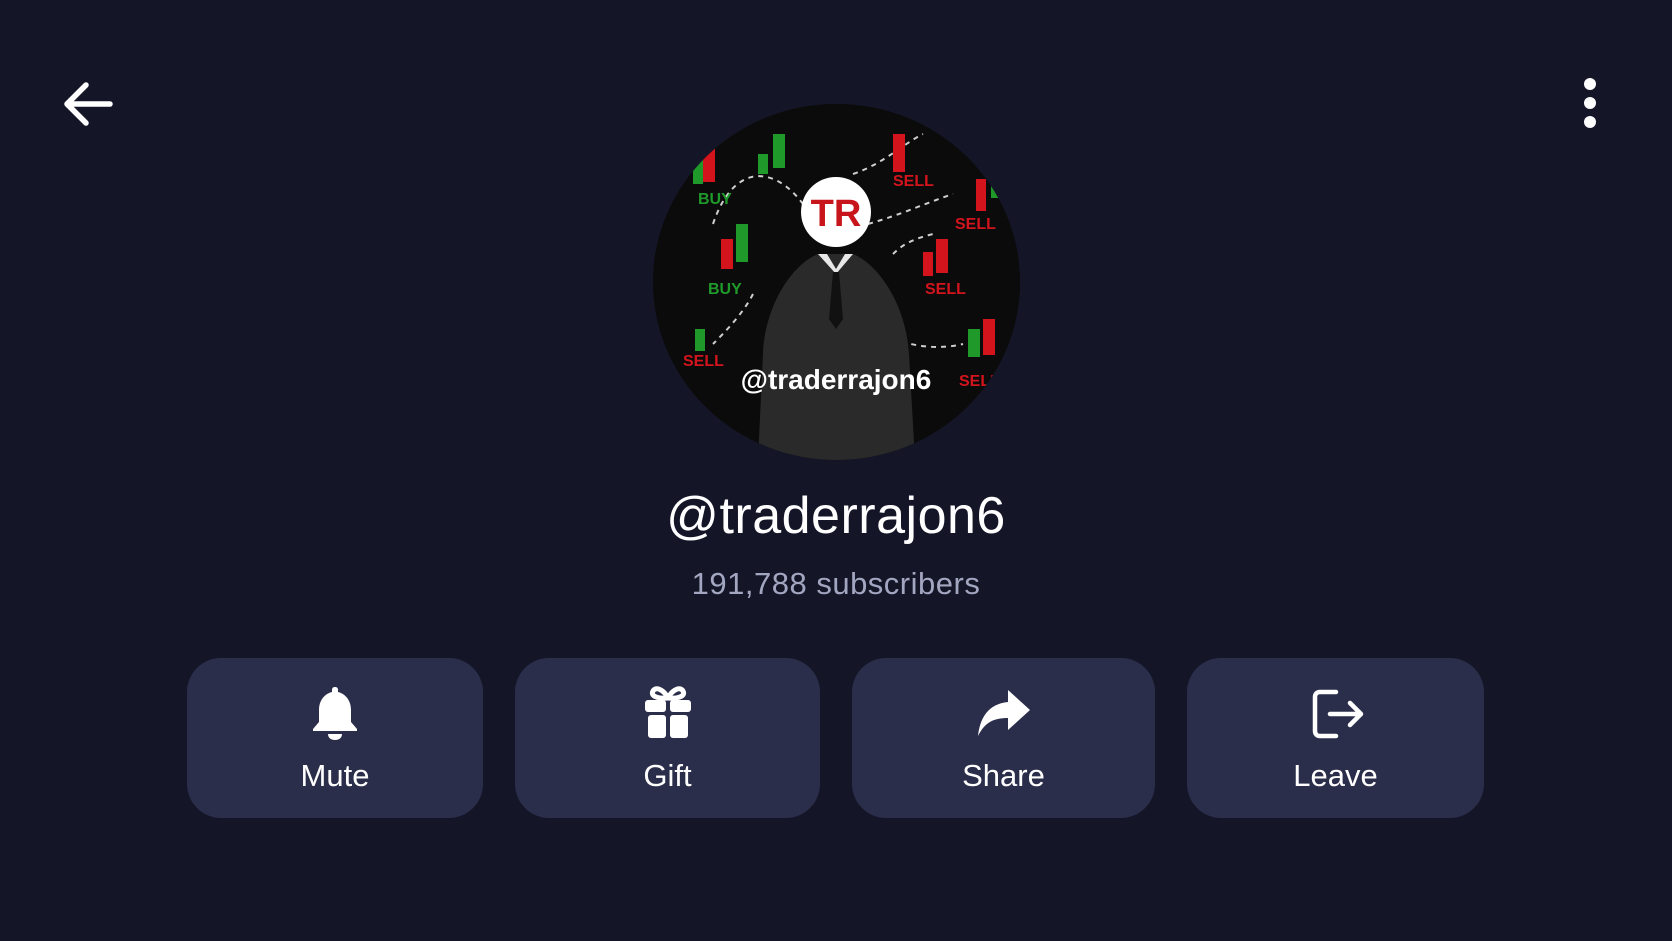 Image resolution: width=1672 pixels, height=941 pixels. I want to click on leave-button: Leave, so click(1335, 738).